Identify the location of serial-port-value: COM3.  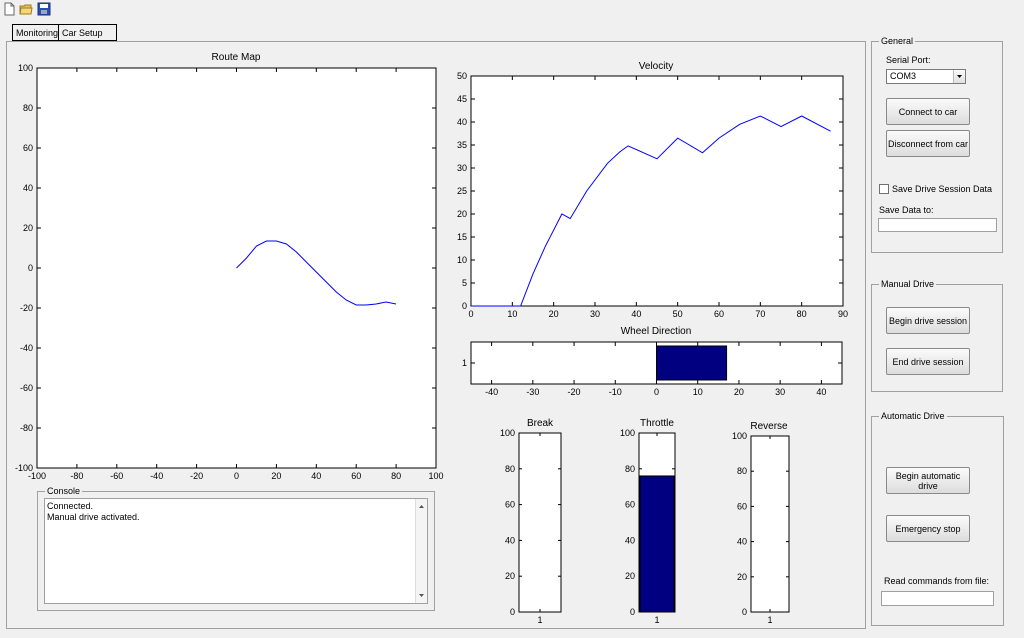
(903, 76).